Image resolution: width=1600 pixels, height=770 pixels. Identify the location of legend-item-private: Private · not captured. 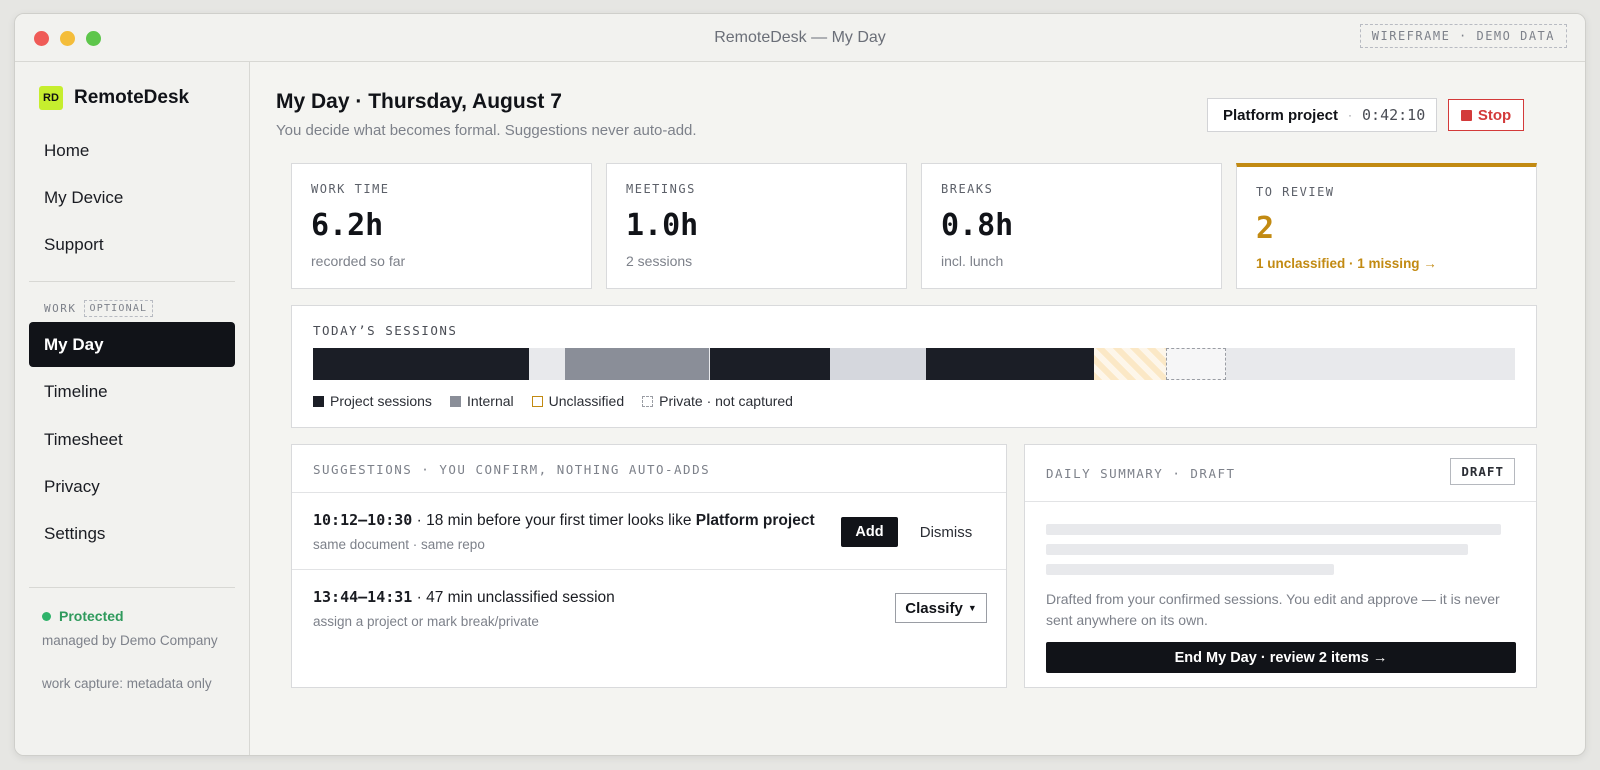
(717, 401).